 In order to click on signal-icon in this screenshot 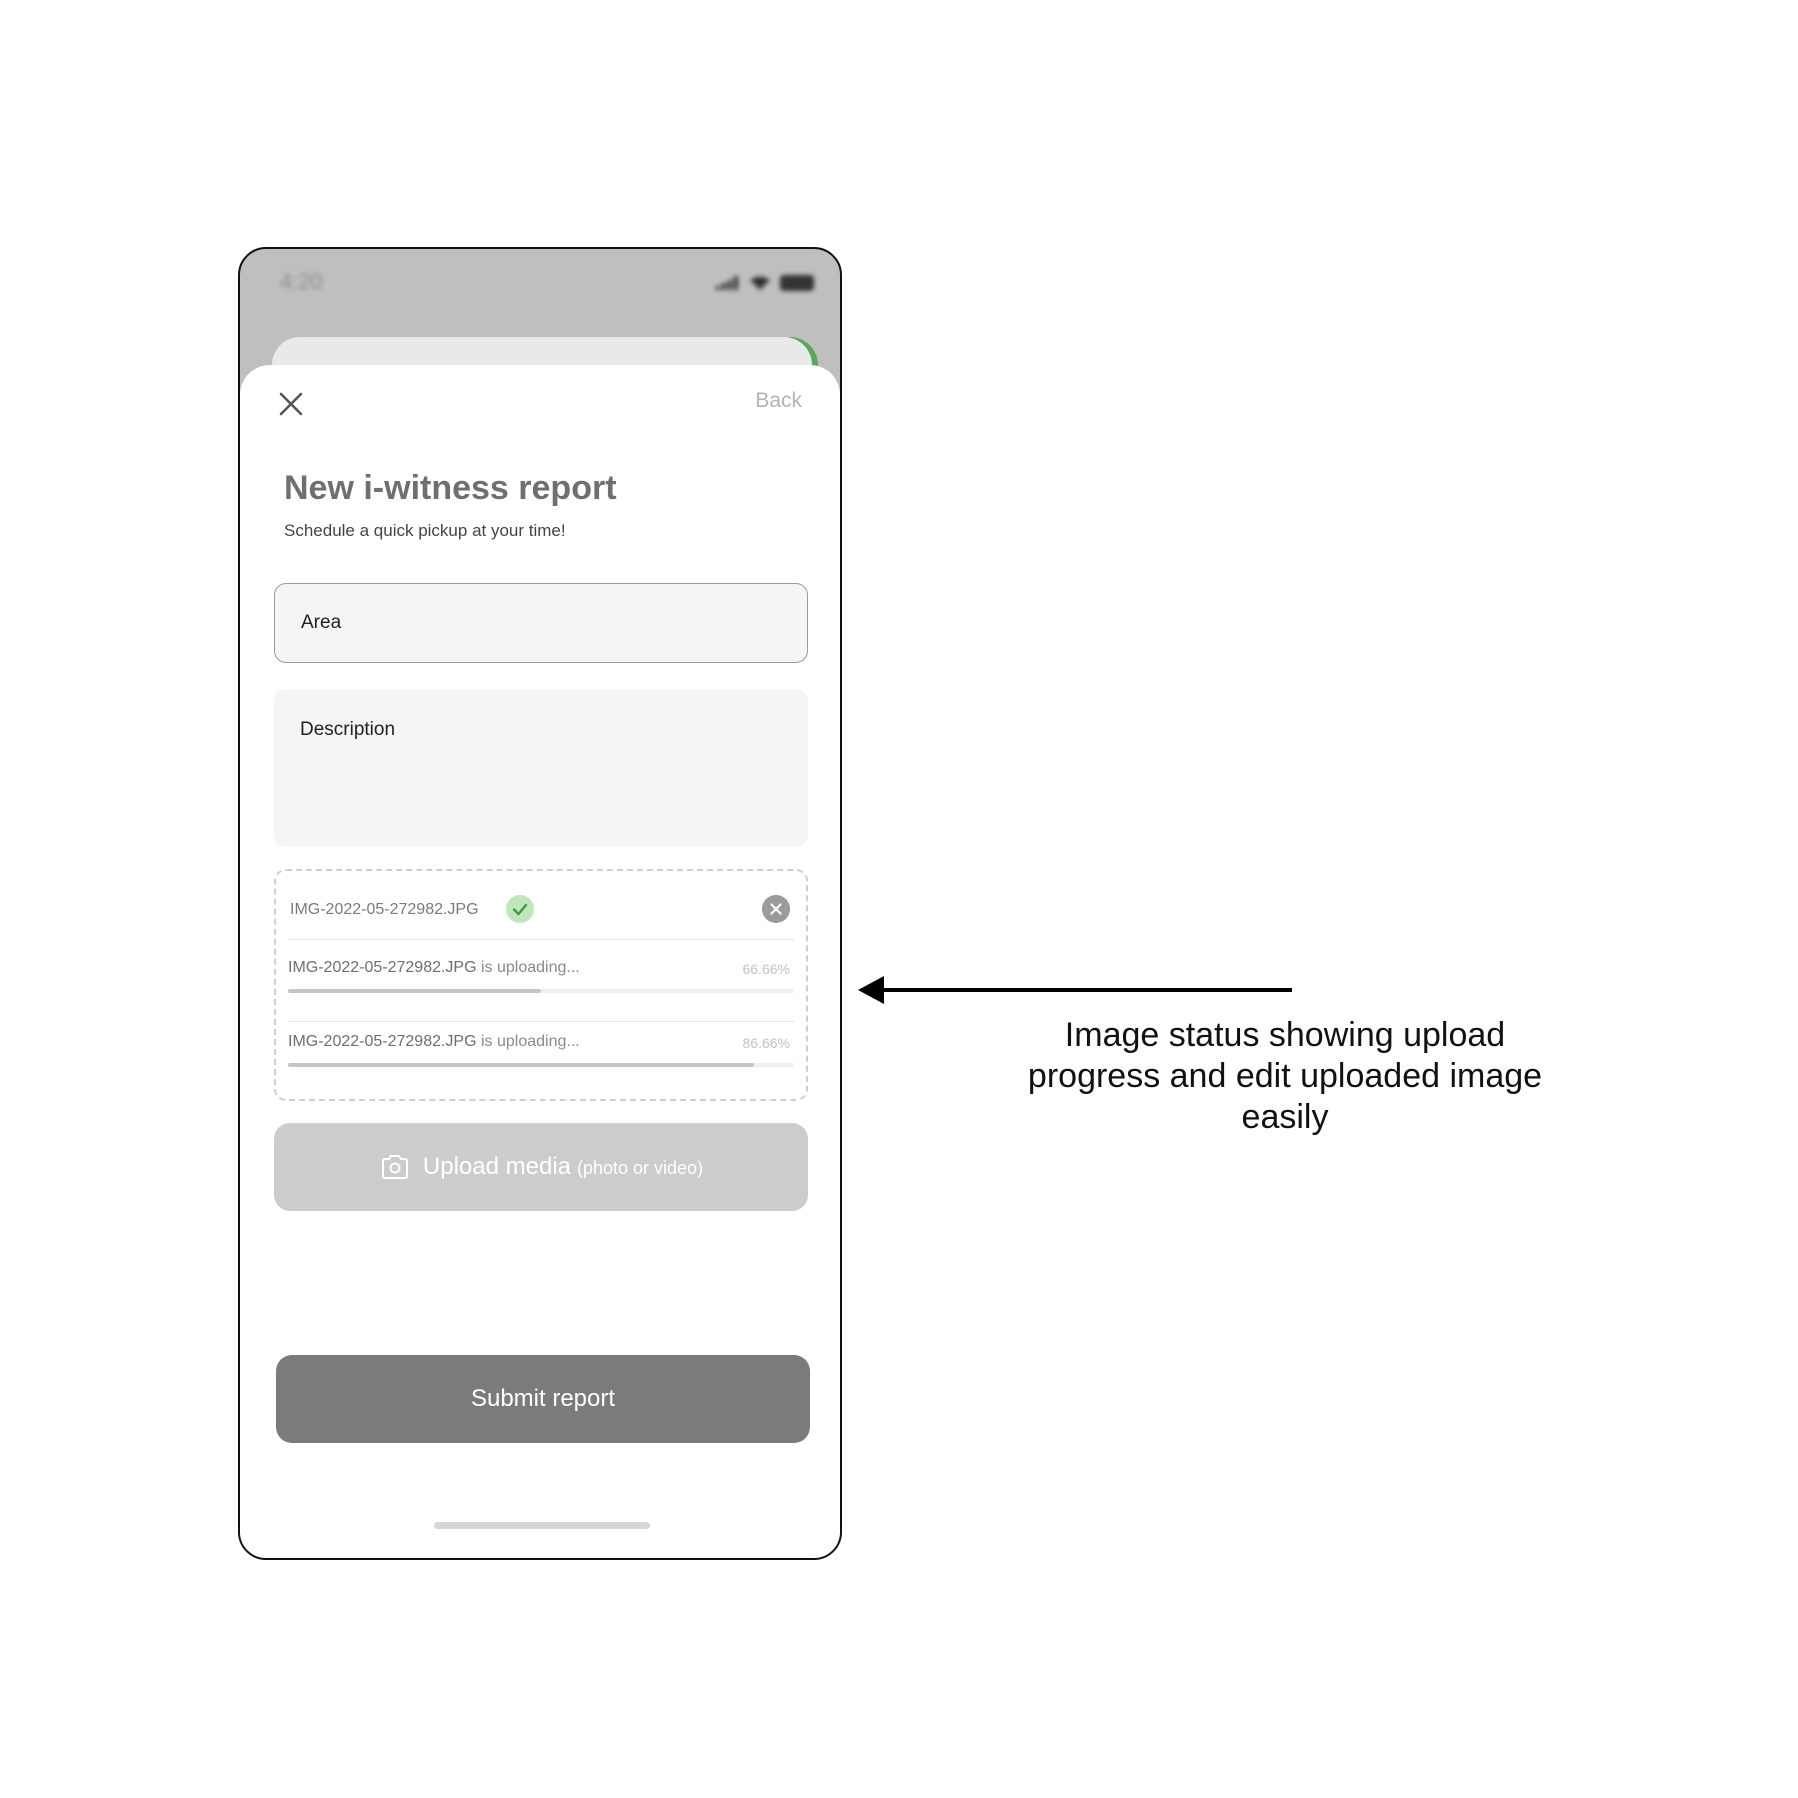, I will do `click(727, 283)`.